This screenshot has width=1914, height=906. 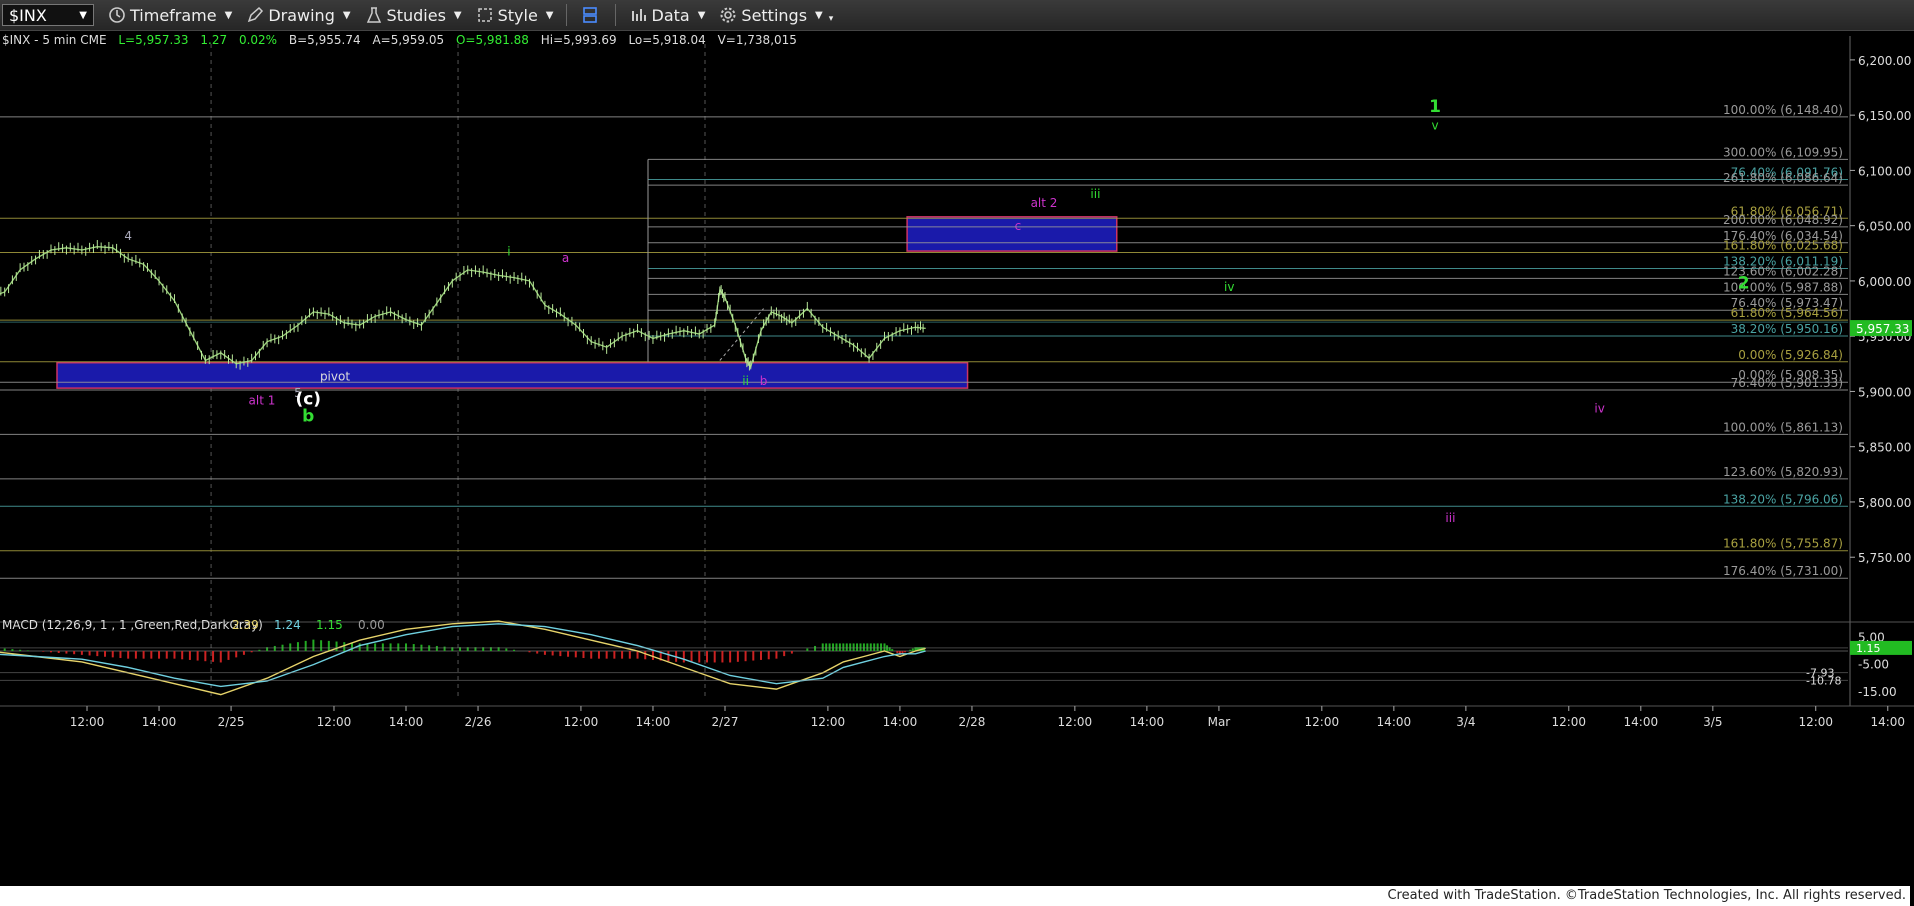 I want to click on fib-level-label: 161.80% (5,755.87), so click(x=1783, y=544).